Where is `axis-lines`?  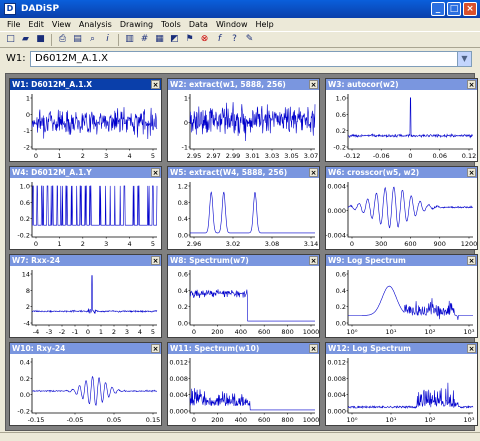
axis-lines is located at coordinates (410, 386).